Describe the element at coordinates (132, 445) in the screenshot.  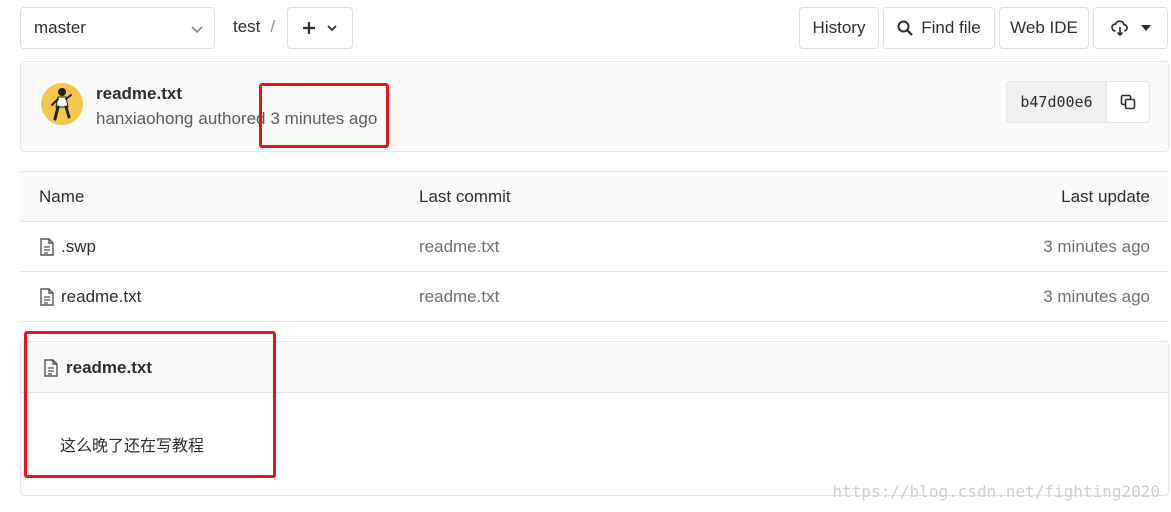
I see `readme-content: 这么晚了还在写教程` at that location.